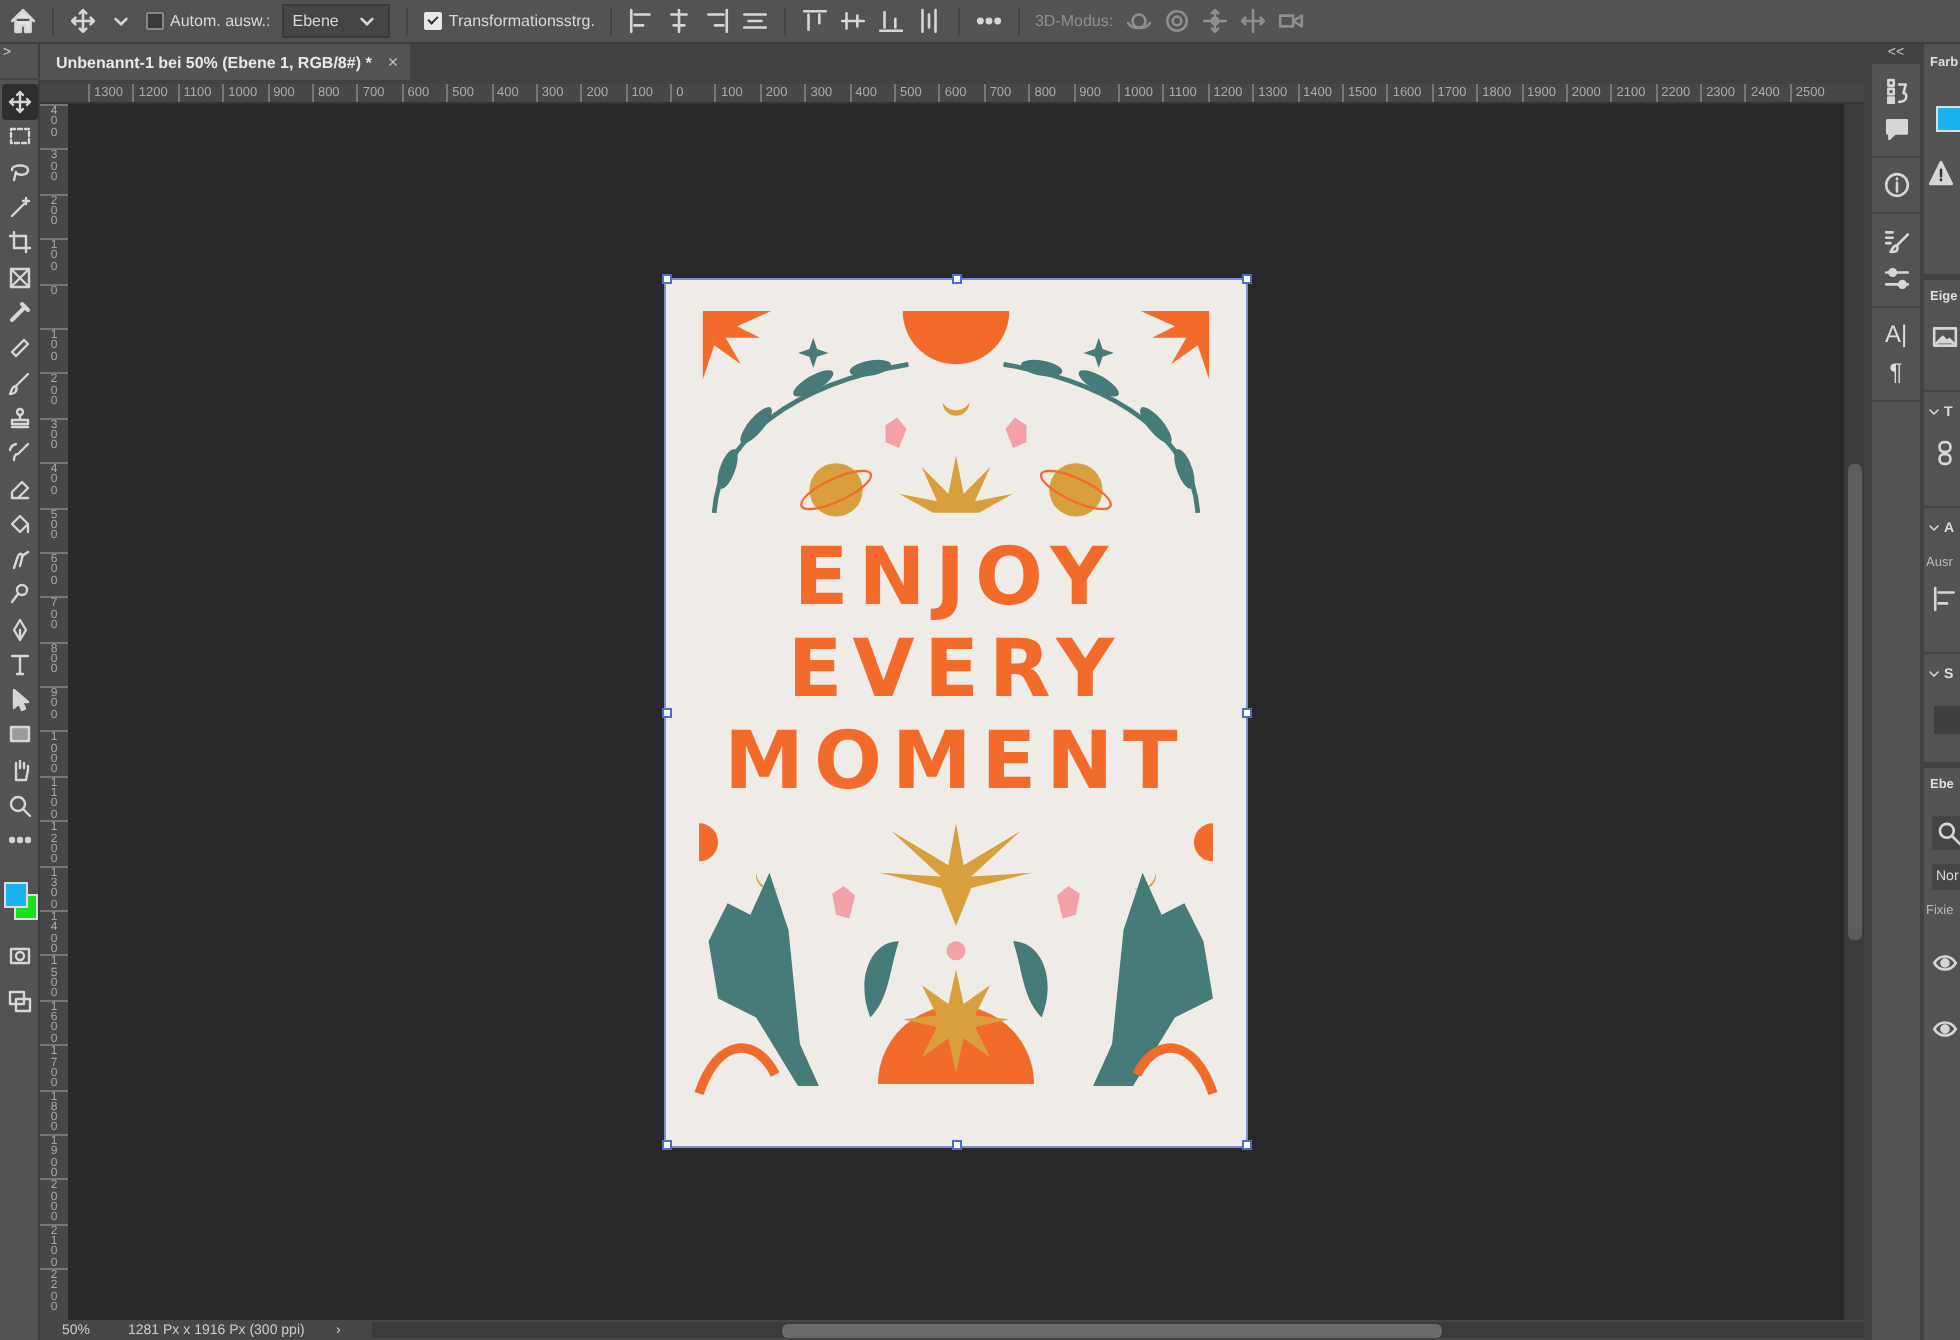 This screenshot has width=1960, height=1340. I want to click on poster-text: EVERY, so click(956, 669).